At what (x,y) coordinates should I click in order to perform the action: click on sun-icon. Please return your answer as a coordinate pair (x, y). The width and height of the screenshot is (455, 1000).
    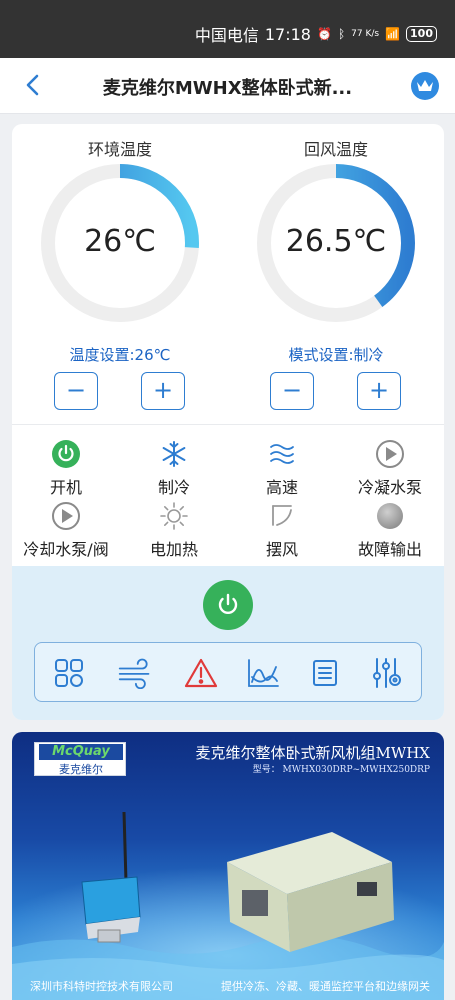
    Looking at the image, I should click on (174, 516).